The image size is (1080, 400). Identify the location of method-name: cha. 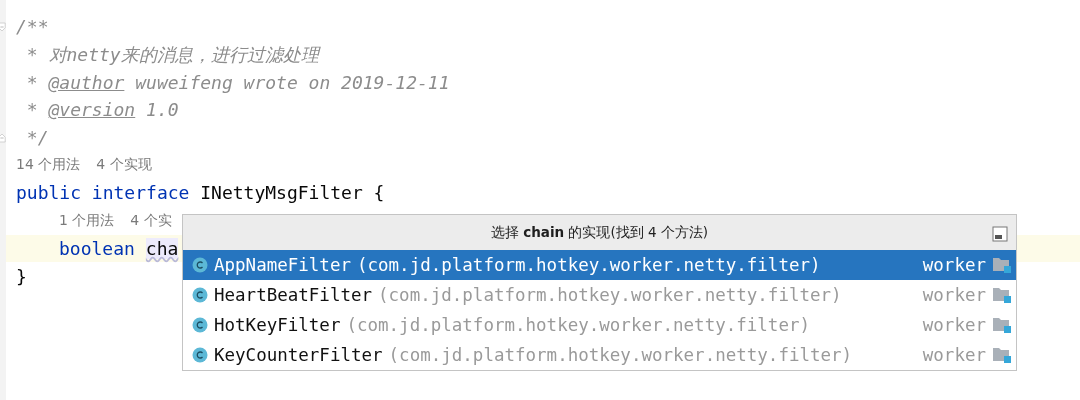
(162, 248).